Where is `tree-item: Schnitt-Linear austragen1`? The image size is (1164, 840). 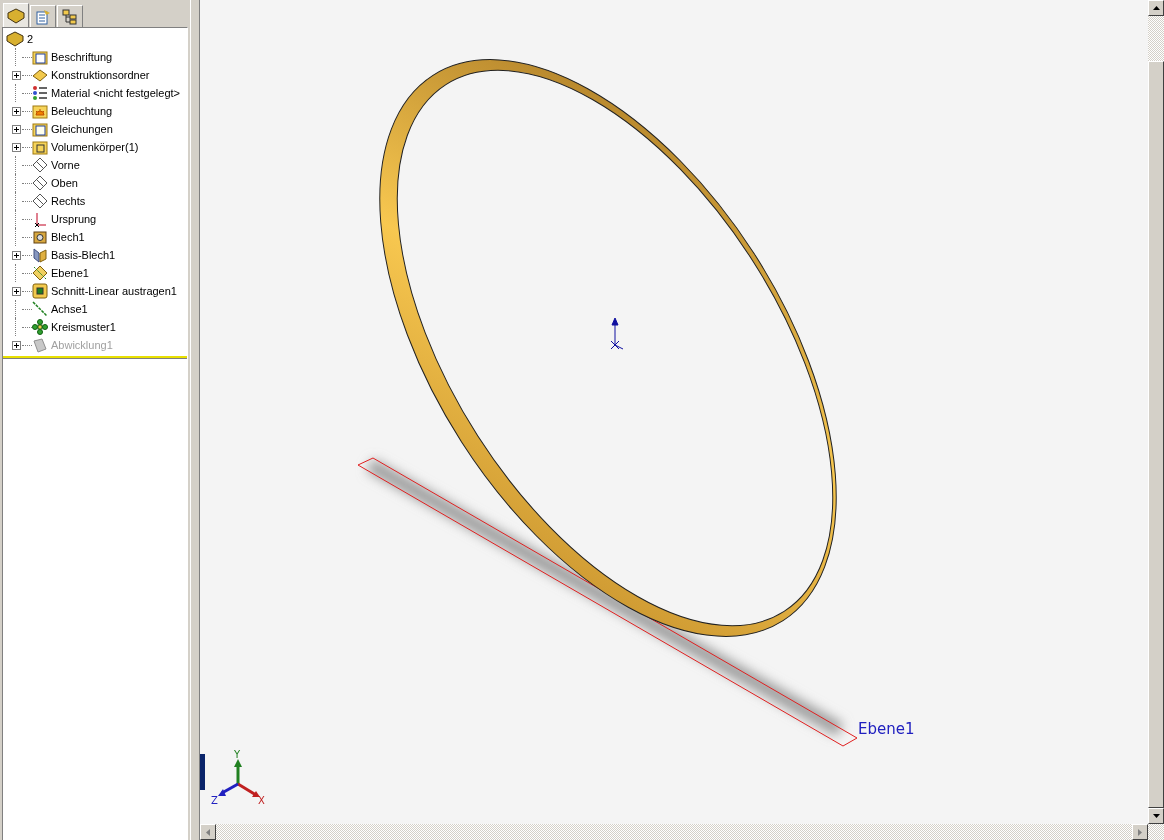
tree-item: Schnitt-Linear austragen1 is located at coordinates (114, 291).